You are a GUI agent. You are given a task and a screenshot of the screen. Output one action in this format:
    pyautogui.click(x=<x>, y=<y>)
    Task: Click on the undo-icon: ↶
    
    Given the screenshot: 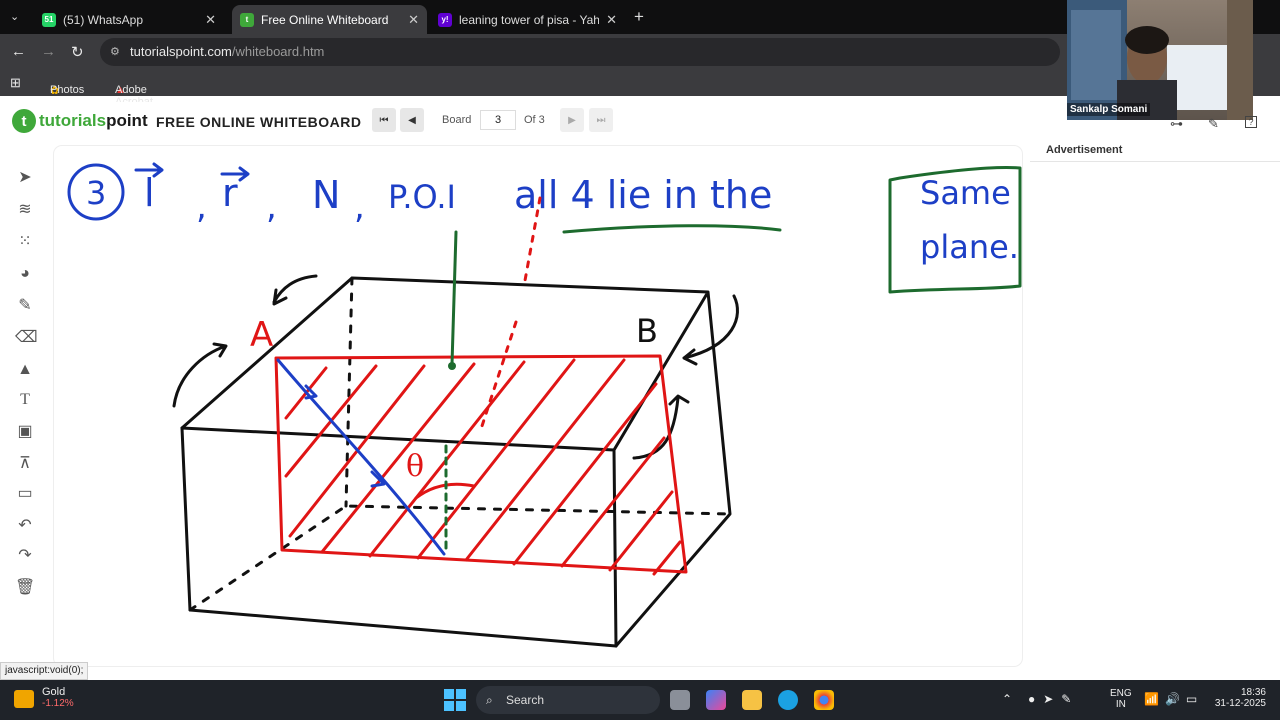 What is the action you would take?
    pyautogui.click(x=25, y=526)
    